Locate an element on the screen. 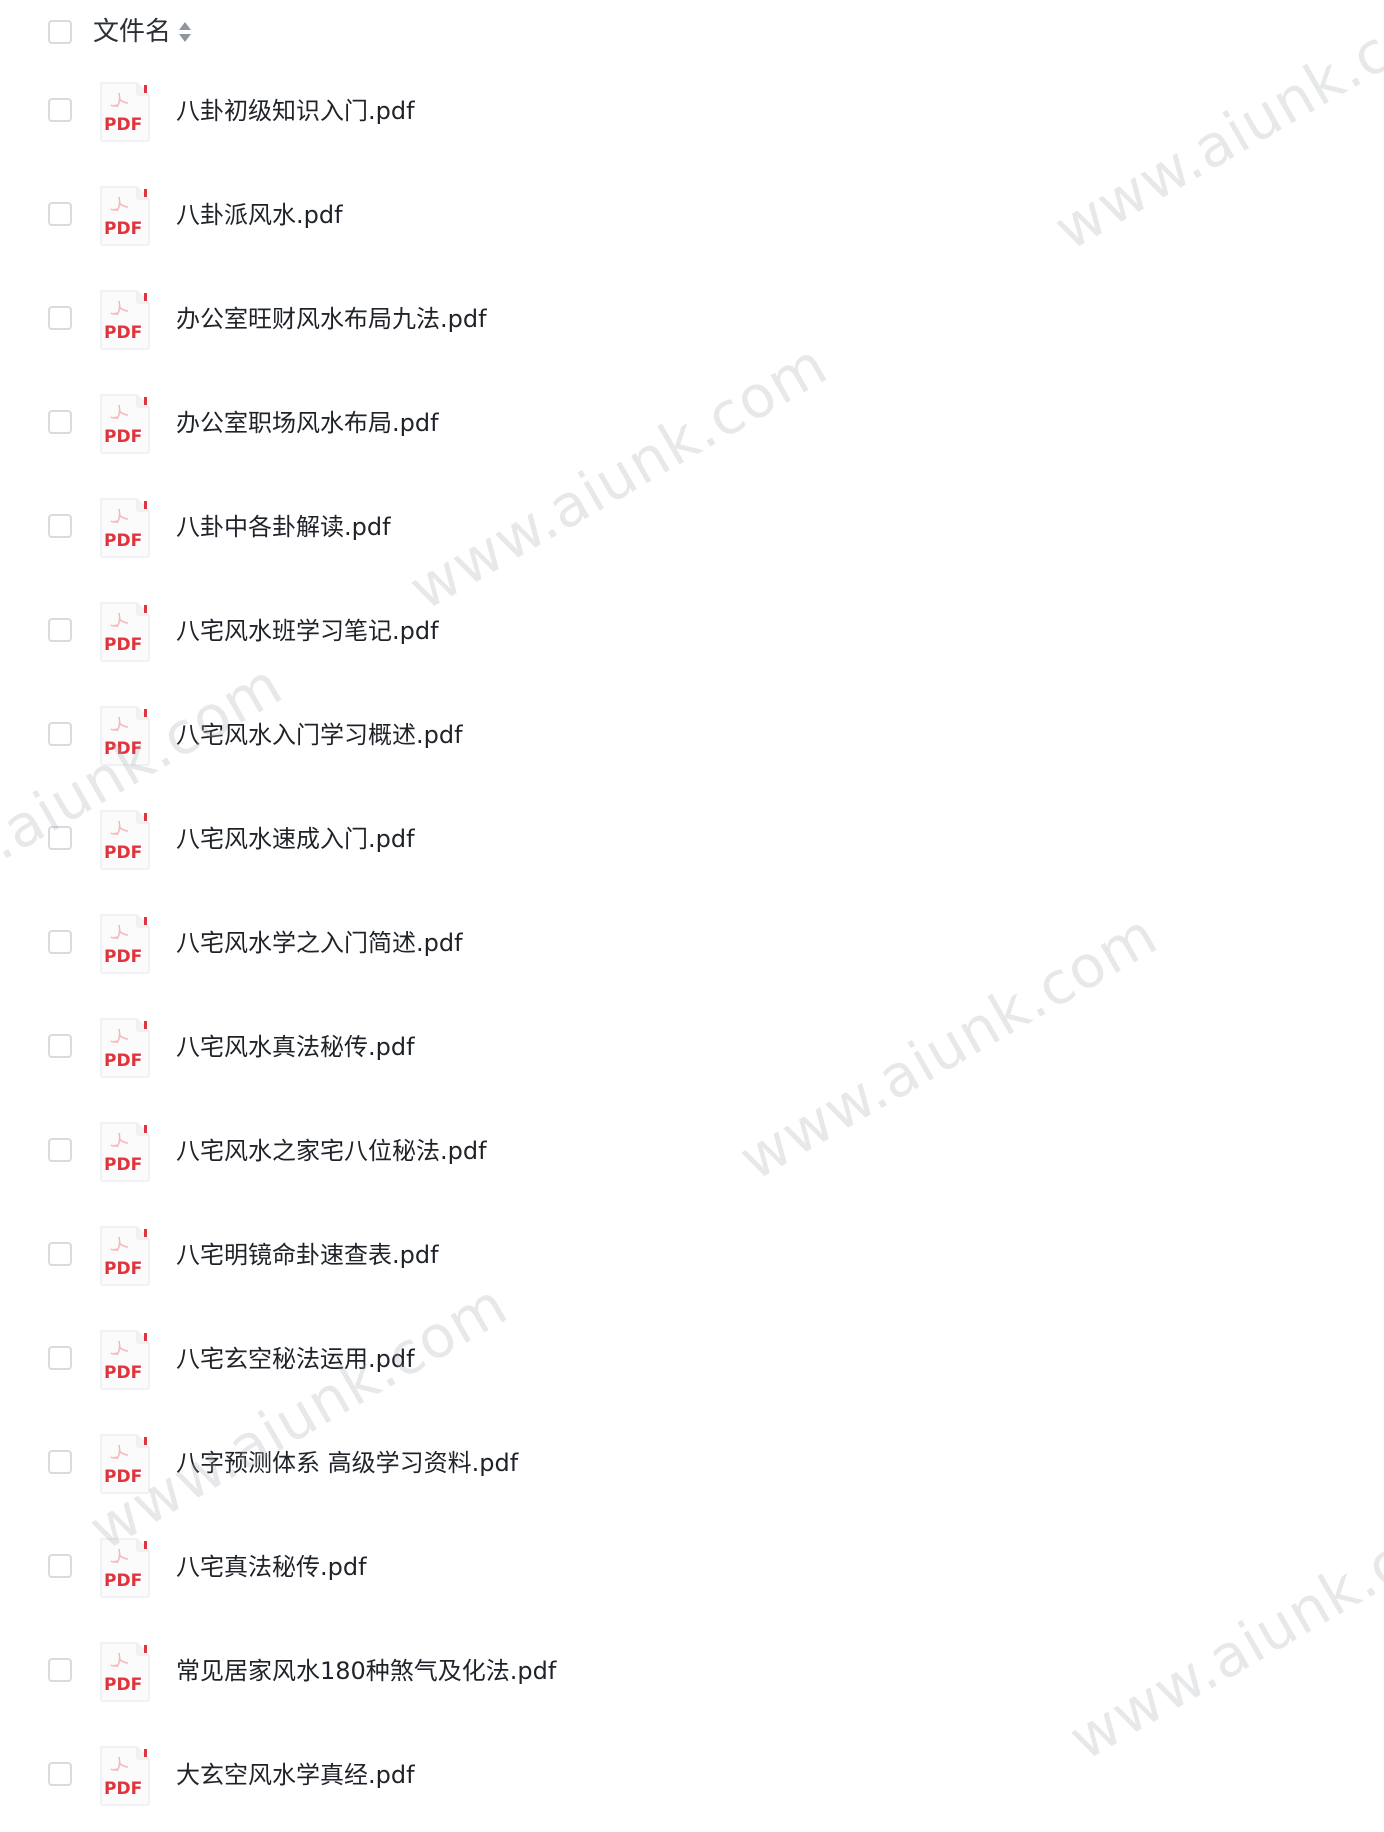 This screenshot has width=1384, height=1832. file-name: 八宅风水真法秘传.pdf is located at coordinates (295, 1047).